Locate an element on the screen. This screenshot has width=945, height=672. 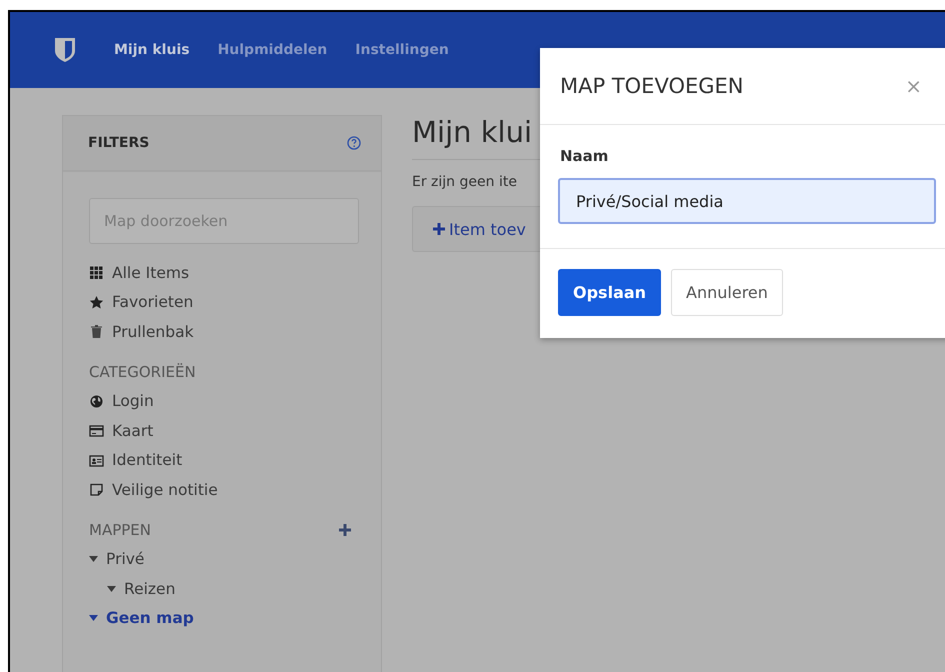
folder-item: Privé is located at coordinates (224, 559).